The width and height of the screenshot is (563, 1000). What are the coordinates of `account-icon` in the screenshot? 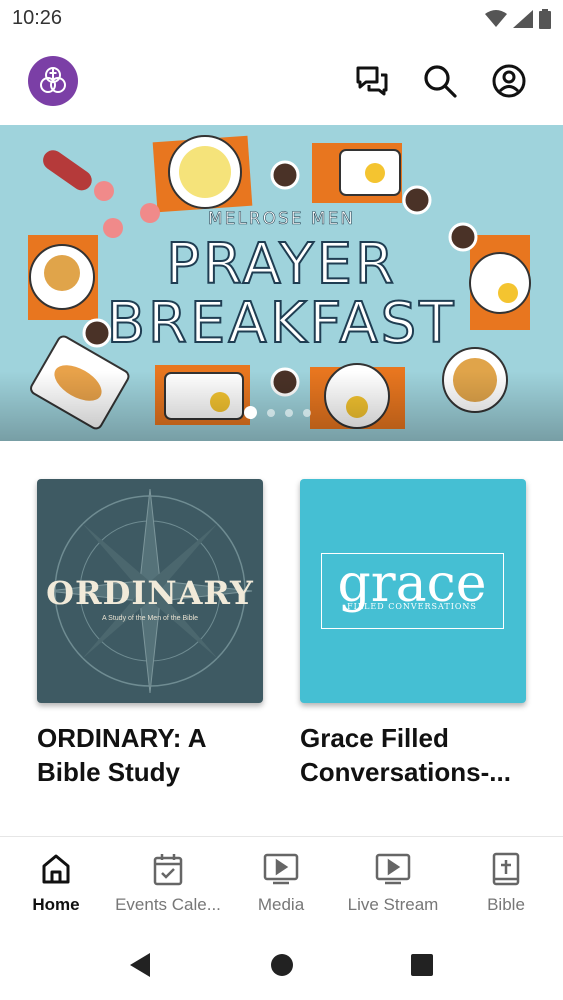 It's located at (509, 81).